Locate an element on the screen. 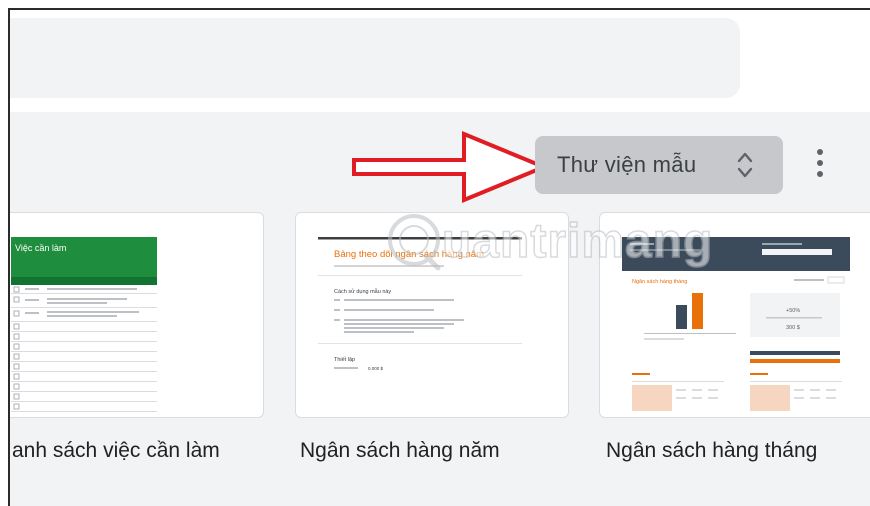 The image size is (870, 506). template-card-todo: Việc cần làm is located at coordinates (137, 315).